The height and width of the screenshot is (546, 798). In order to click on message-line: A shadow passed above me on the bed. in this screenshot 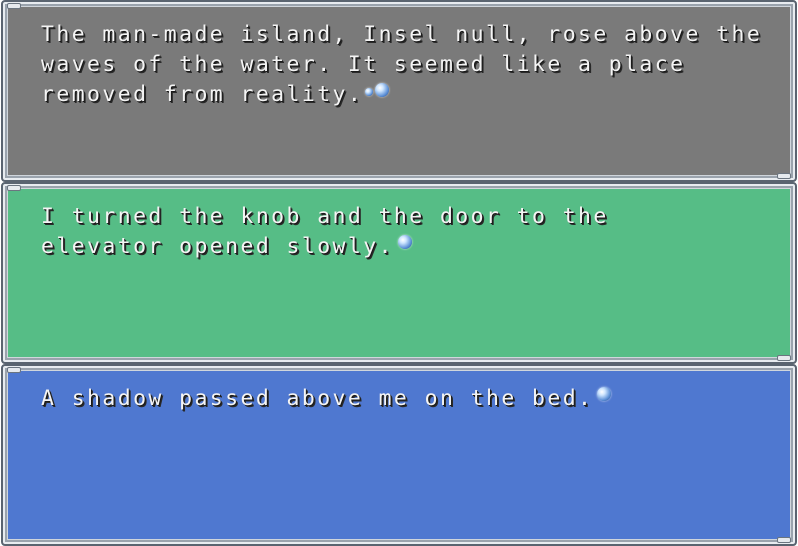, I will do `click(317, 398)`.